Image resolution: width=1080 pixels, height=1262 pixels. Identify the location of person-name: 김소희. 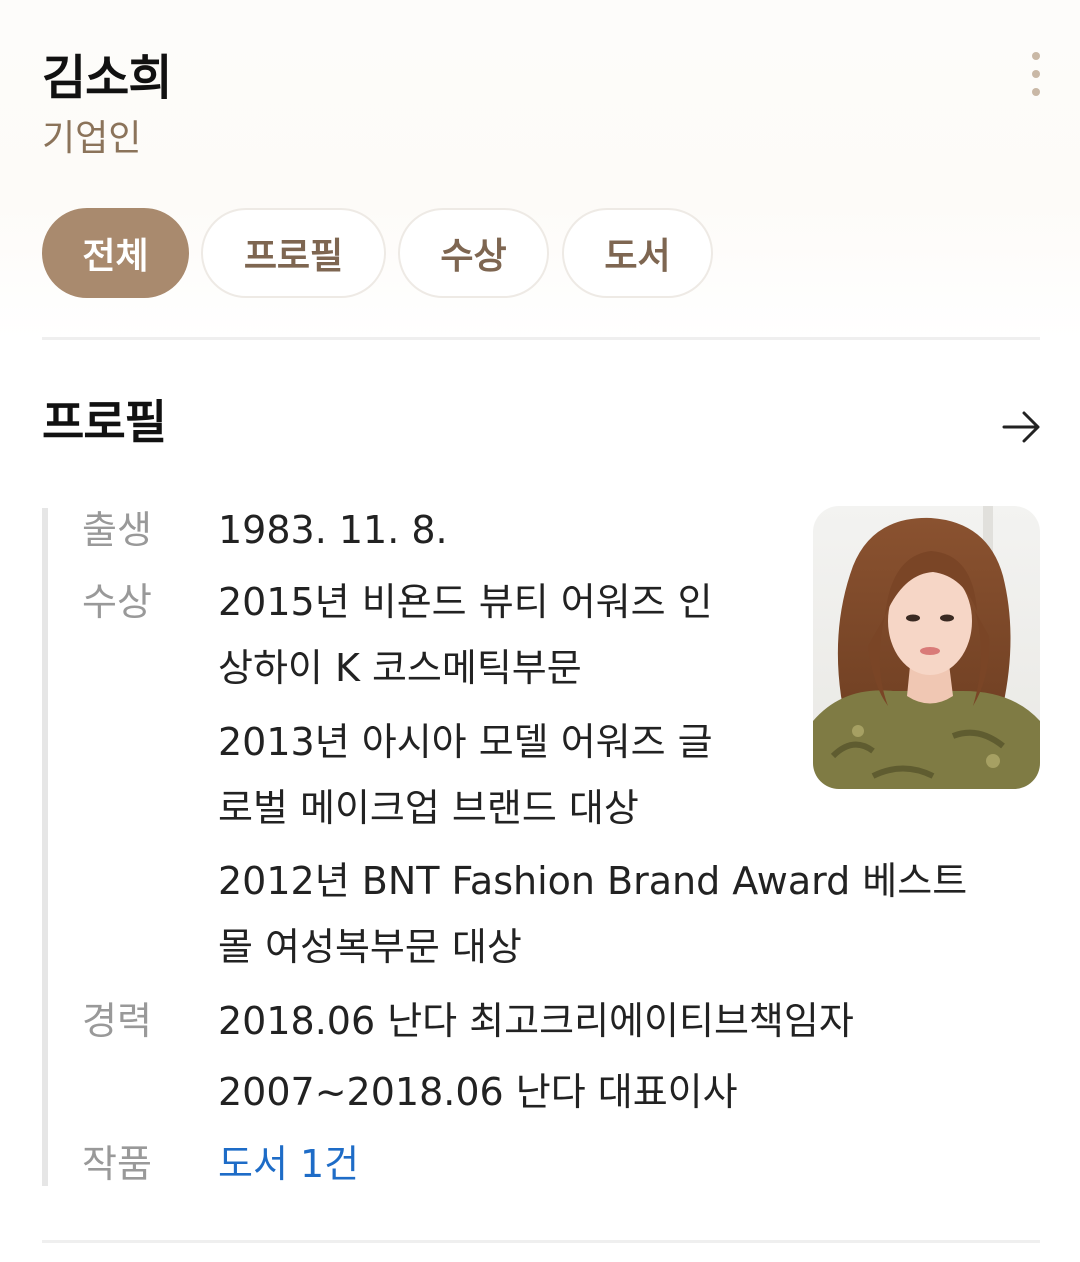
(107, 78).